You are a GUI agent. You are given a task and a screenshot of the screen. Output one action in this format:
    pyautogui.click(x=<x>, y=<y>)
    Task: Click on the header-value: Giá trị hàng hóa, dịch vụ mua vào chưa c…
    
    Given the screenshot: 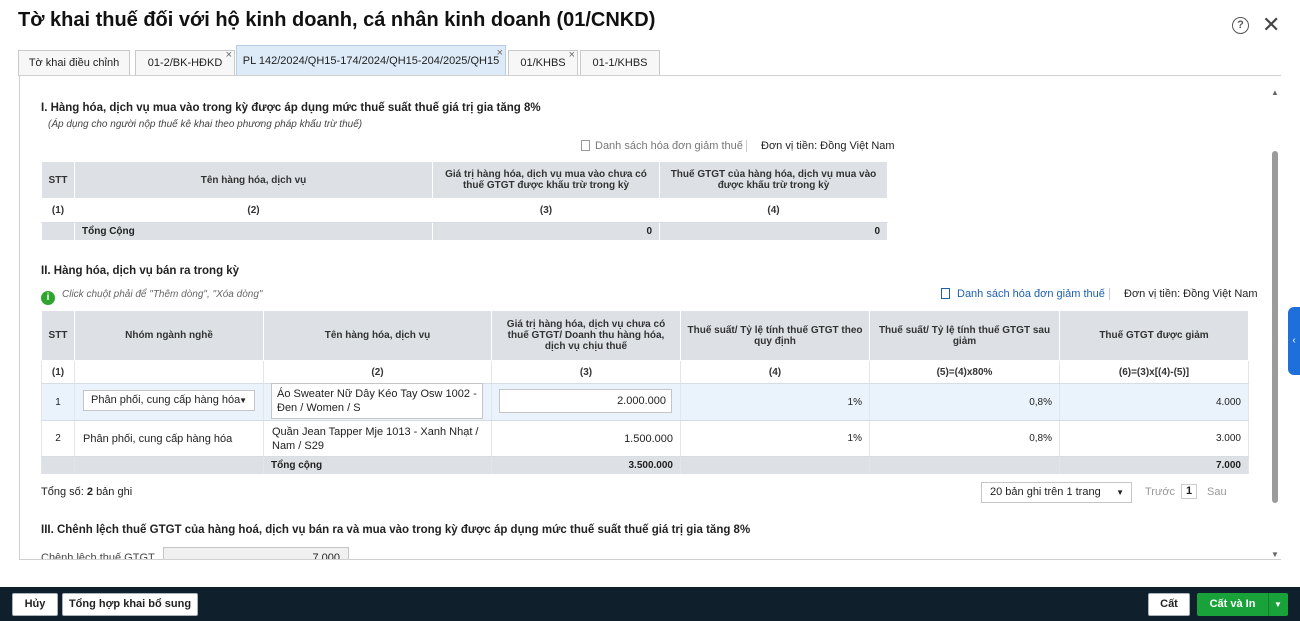 What is the action you would take?
    pyautogui.click(x=546, y=180)
    